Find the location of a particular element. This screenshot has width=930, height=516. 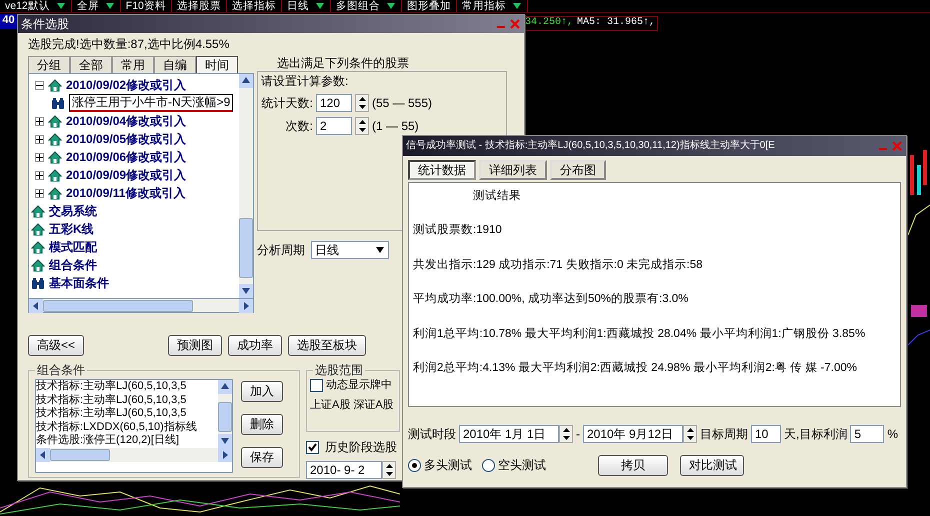

result-line: 测试股票数:1910 is located at coordinates (458, 230).